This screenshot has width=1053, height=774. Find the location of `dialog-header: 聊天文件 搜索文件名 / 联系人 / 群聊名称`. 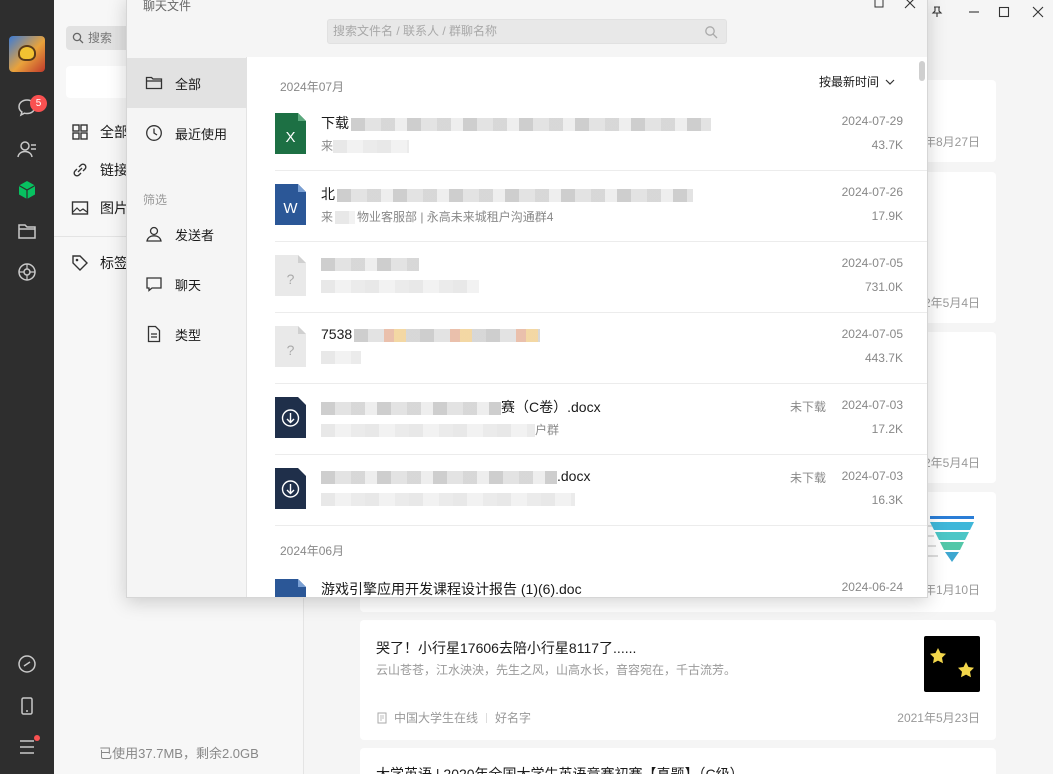

dialog-header: 聊天文件 搜索文件名 / 联系人 / 群聊名称 is located at coordinates (527, 28).